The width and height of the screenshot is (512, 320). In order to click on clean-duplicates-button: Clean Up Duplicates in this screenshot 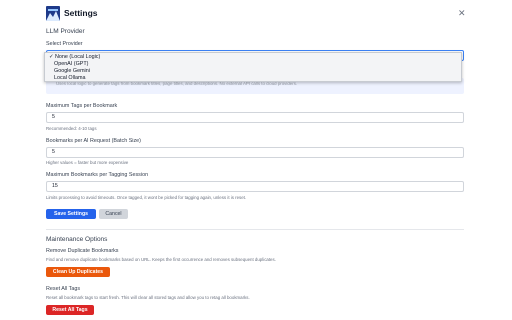, I will do `click(78, 272)`.